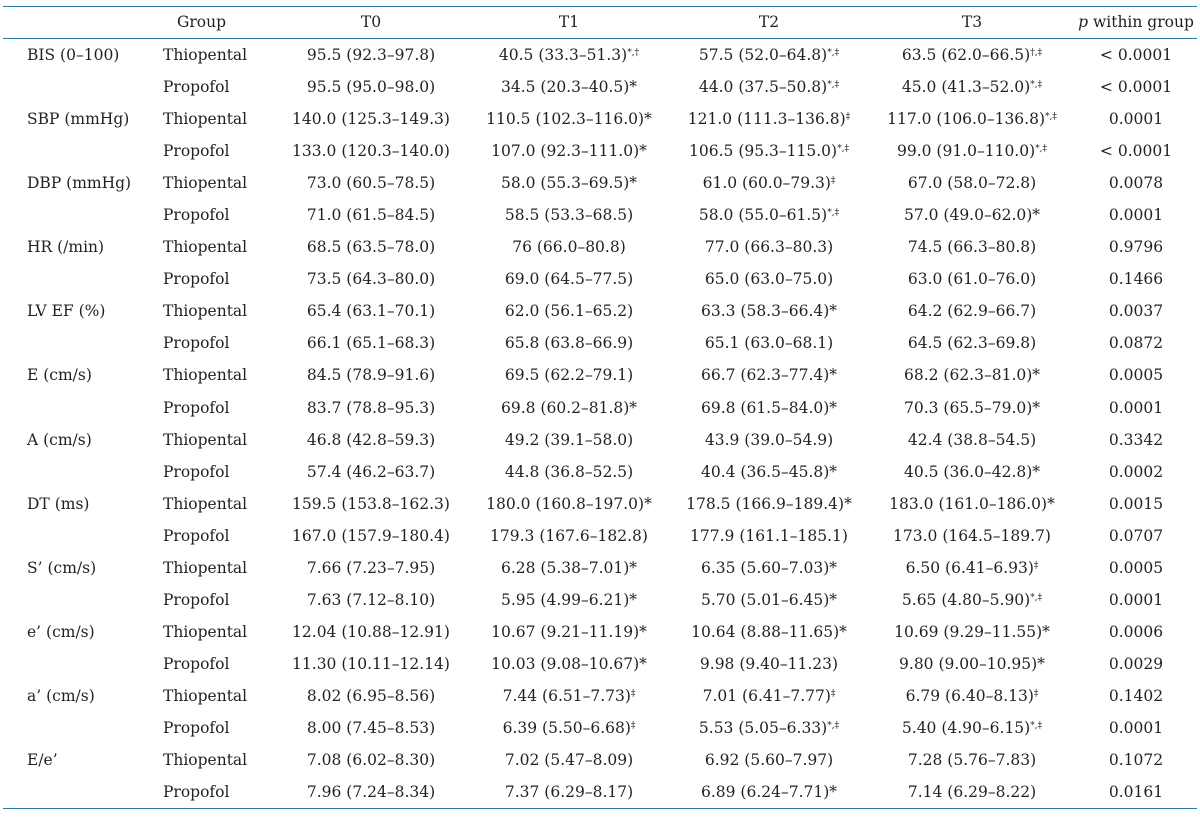 The width and height of the screenshot is (1200, 817). What do you see at coordinates (371, 535) in the screenshot?
I see `t0-cell-text: 167.0 (157.9–180.4)` at bounding box center [371, 535].